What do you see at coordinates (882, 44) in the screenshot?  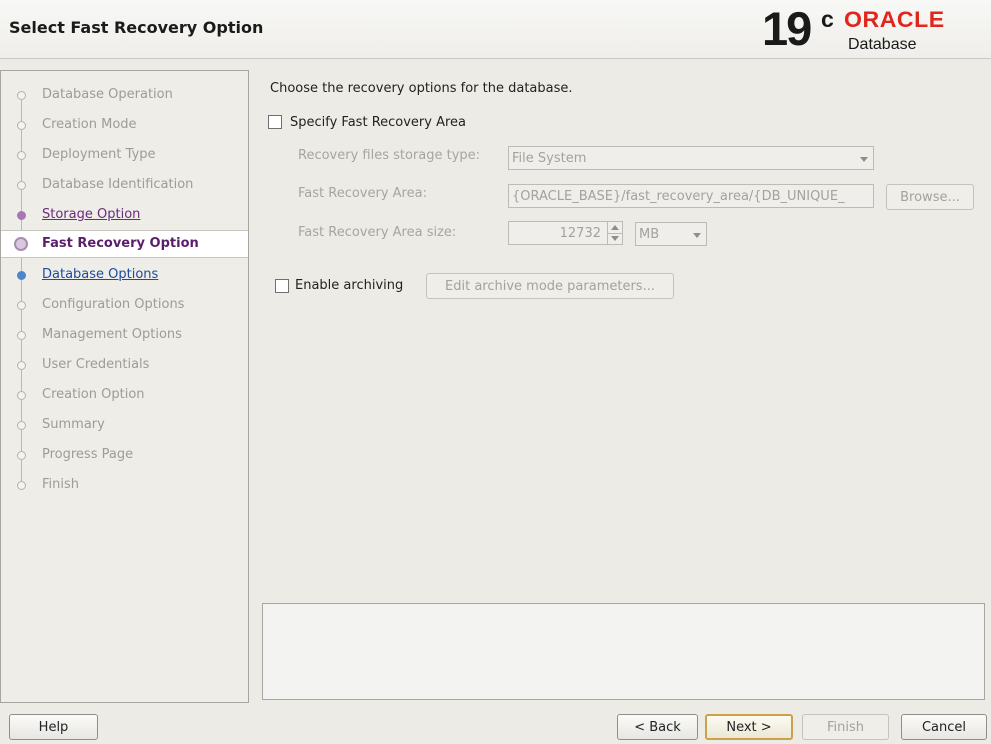 I see `brand-product: Database` at bounding box center [882, 44].